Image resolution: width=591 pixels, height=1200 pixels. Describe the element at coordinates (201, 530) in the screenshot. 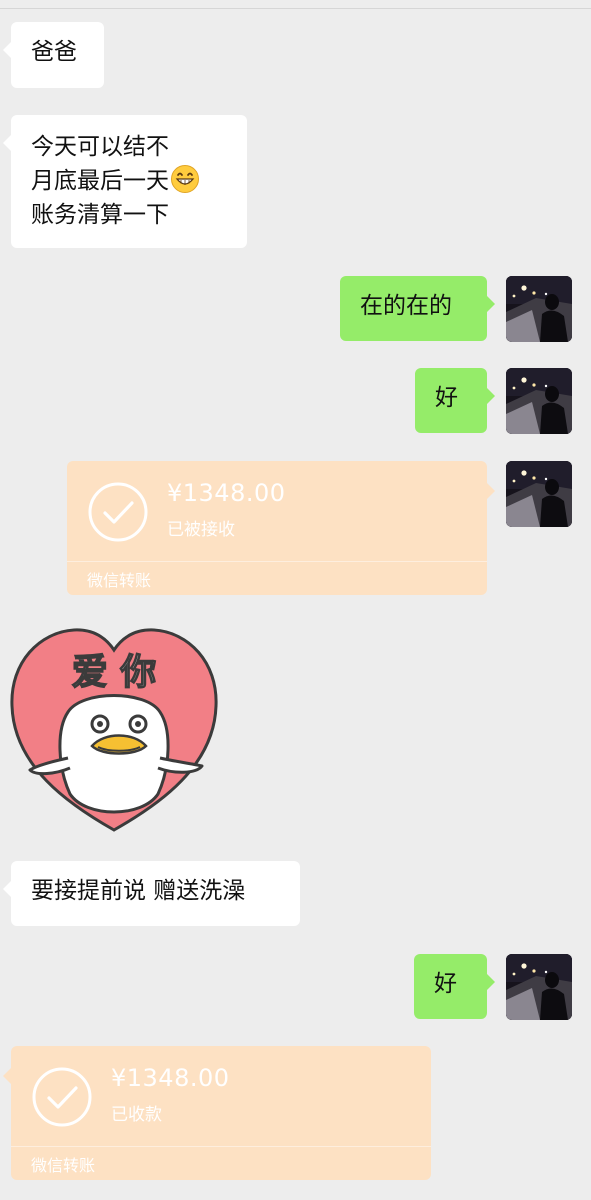

I see `transfer-status: 已被接收` at that location.